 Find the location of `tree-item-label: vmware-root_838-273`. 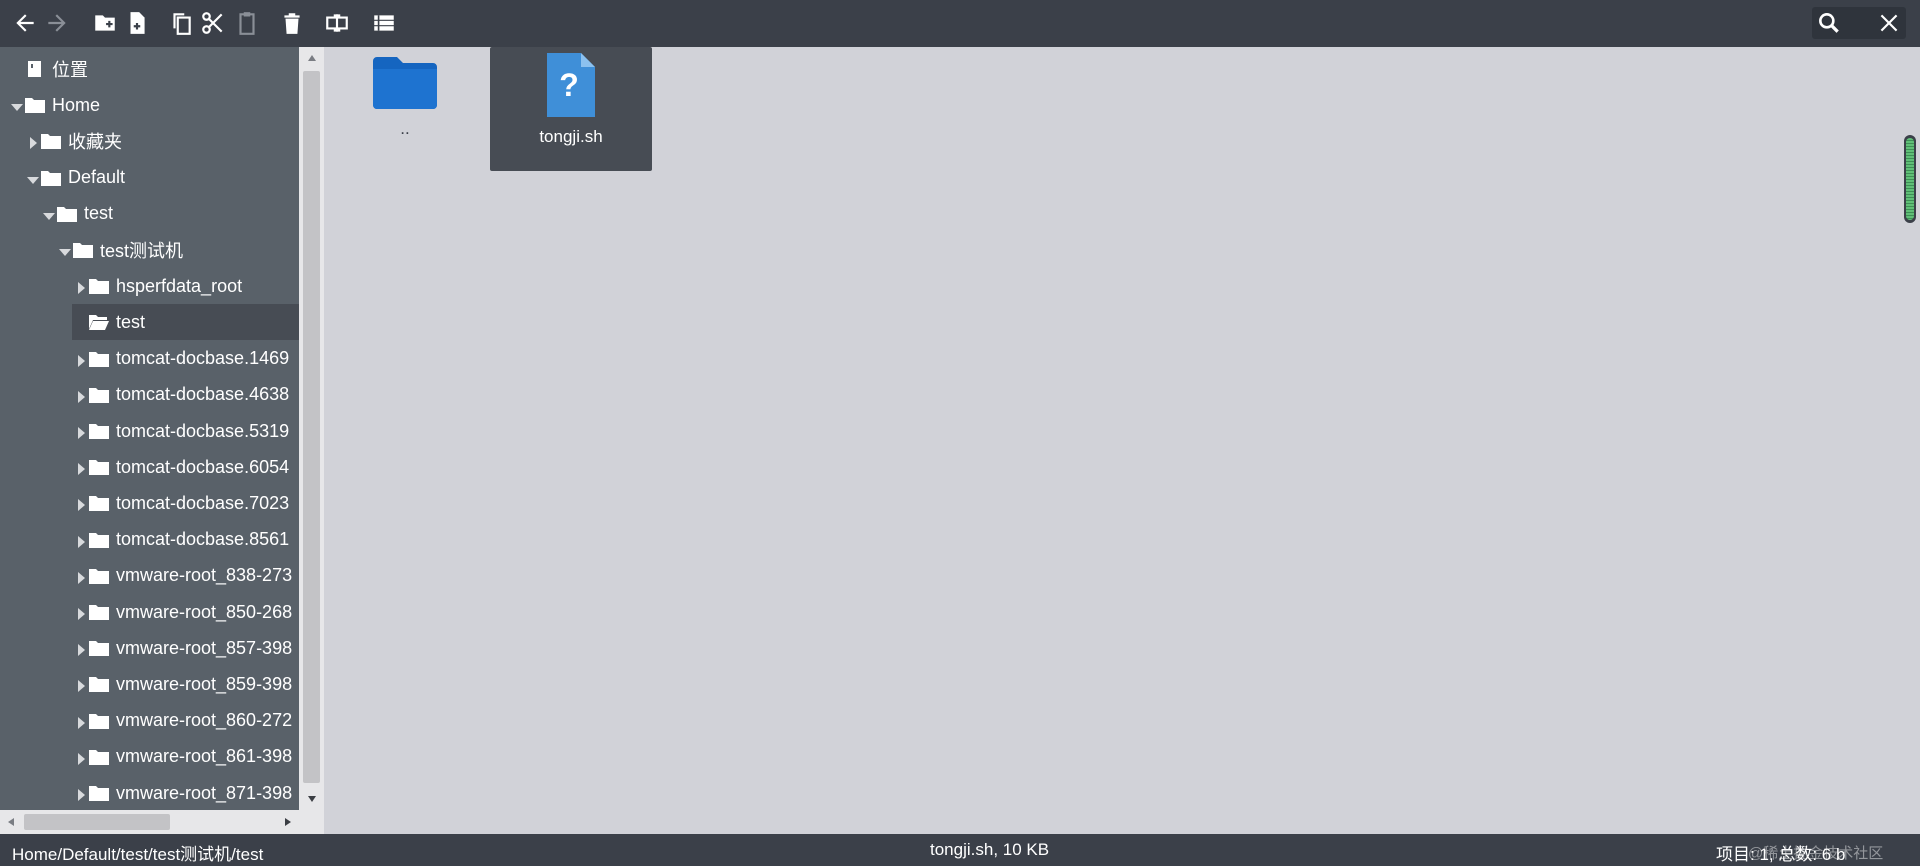

tree-item-label: vmware-root_838-273 is located at coordinates (204, 575).